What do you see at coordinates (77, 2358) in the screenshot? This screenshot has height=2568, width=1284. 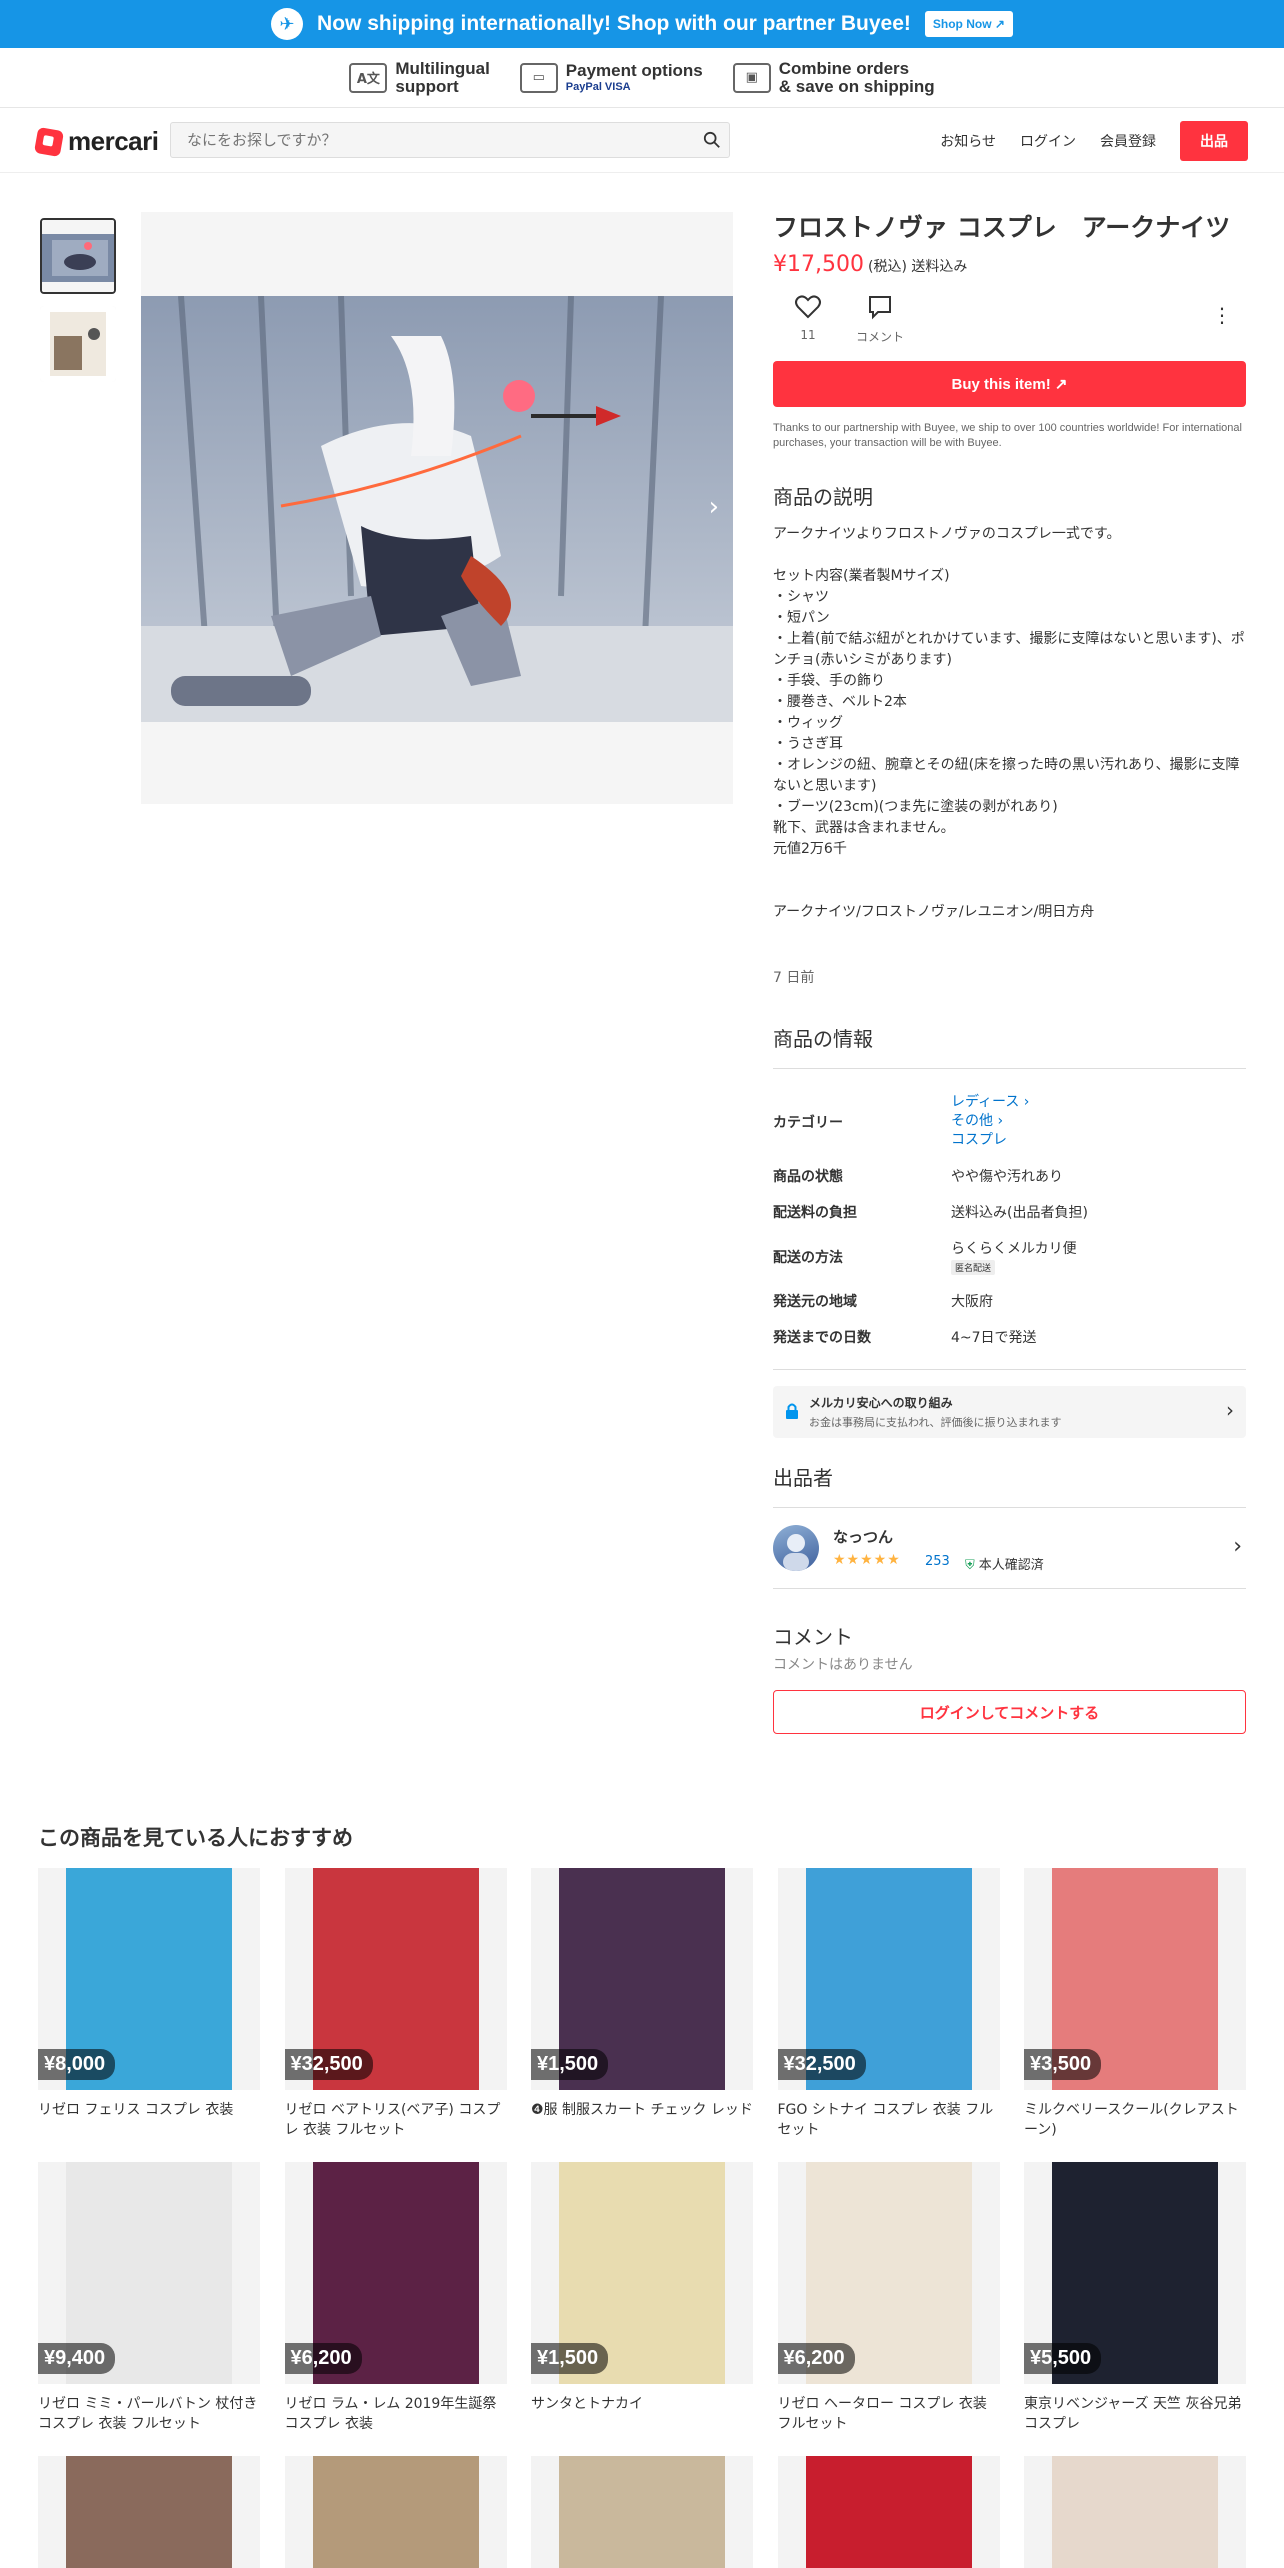 I see `recommend-item-price: ¥9,400` at bounding box center [77, 2358].